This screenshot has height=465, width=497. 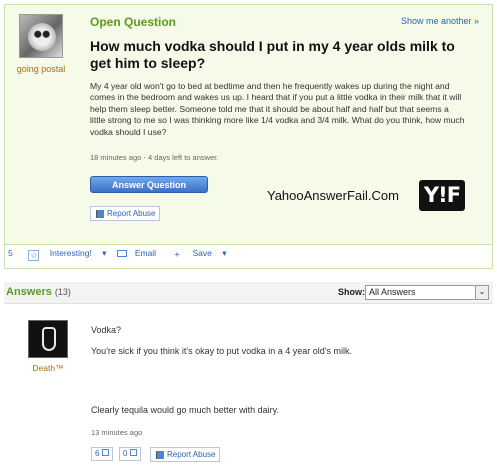 I want to click on email-button: Email, so click(x=141, y=253).